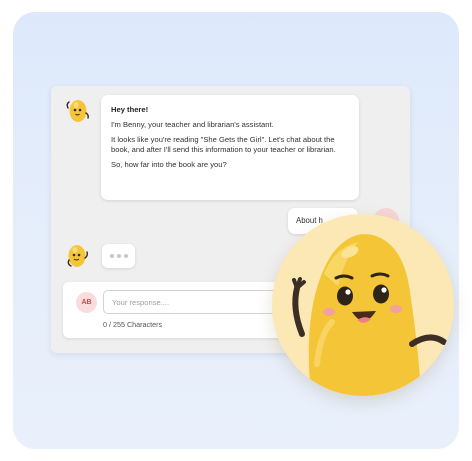 This screenshot has width=472, height=461. I want to click on character-counter: 0 / 255 Characters, so click(133, 324).